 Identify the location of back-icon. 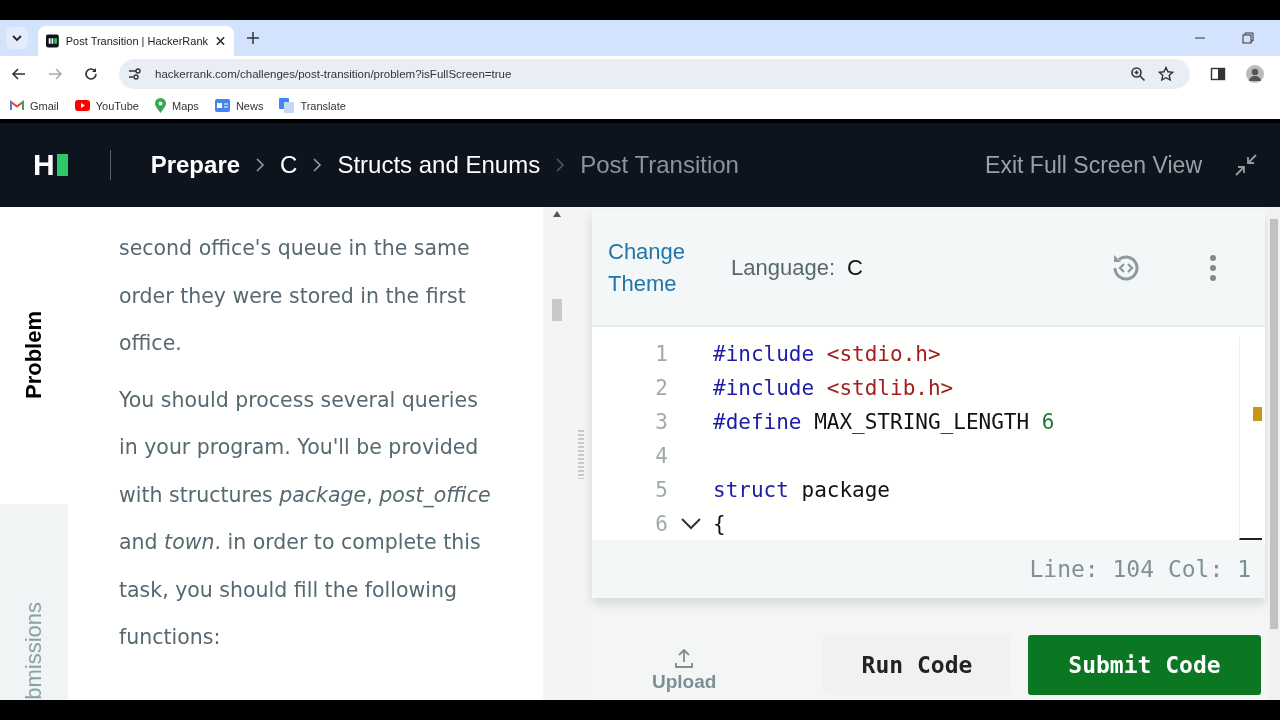
(19, 74).